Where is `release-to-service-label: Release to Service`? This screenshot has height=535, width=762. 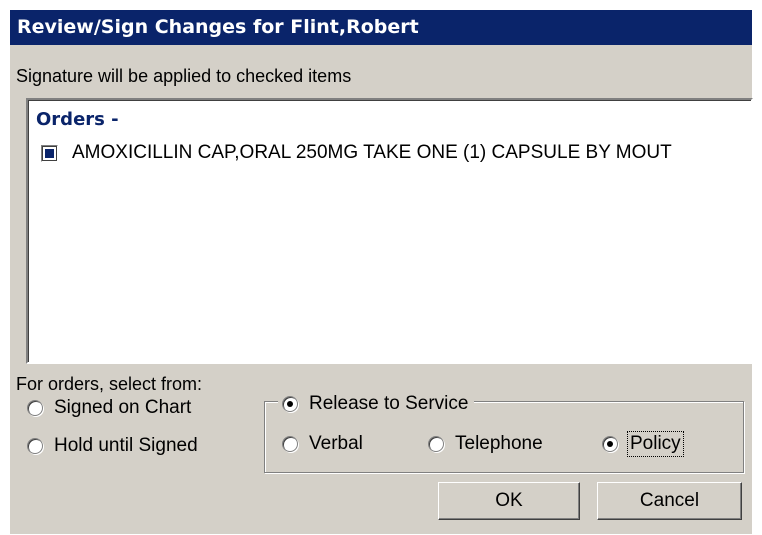
release-to-service-label: Release to Service is located at coordinates (389, 403).